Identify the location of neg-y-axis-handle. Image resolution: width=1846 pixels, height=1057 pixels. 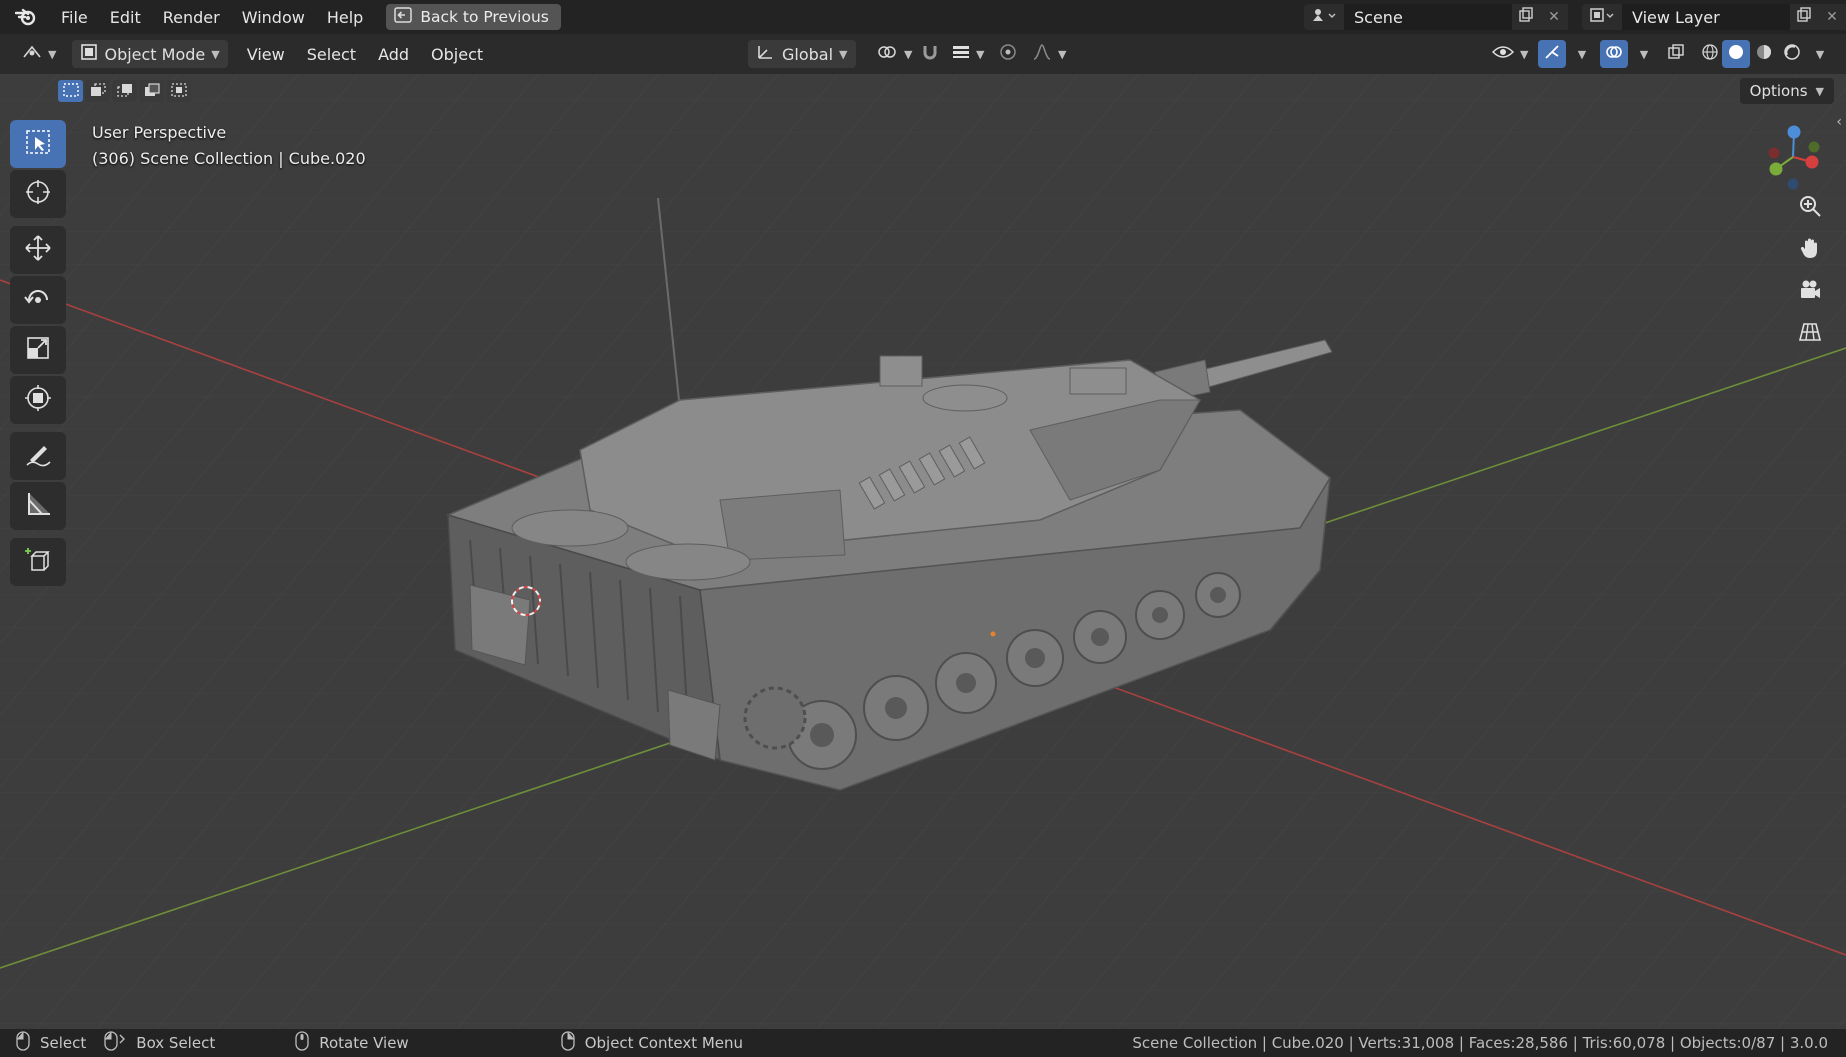
(1814, 147).